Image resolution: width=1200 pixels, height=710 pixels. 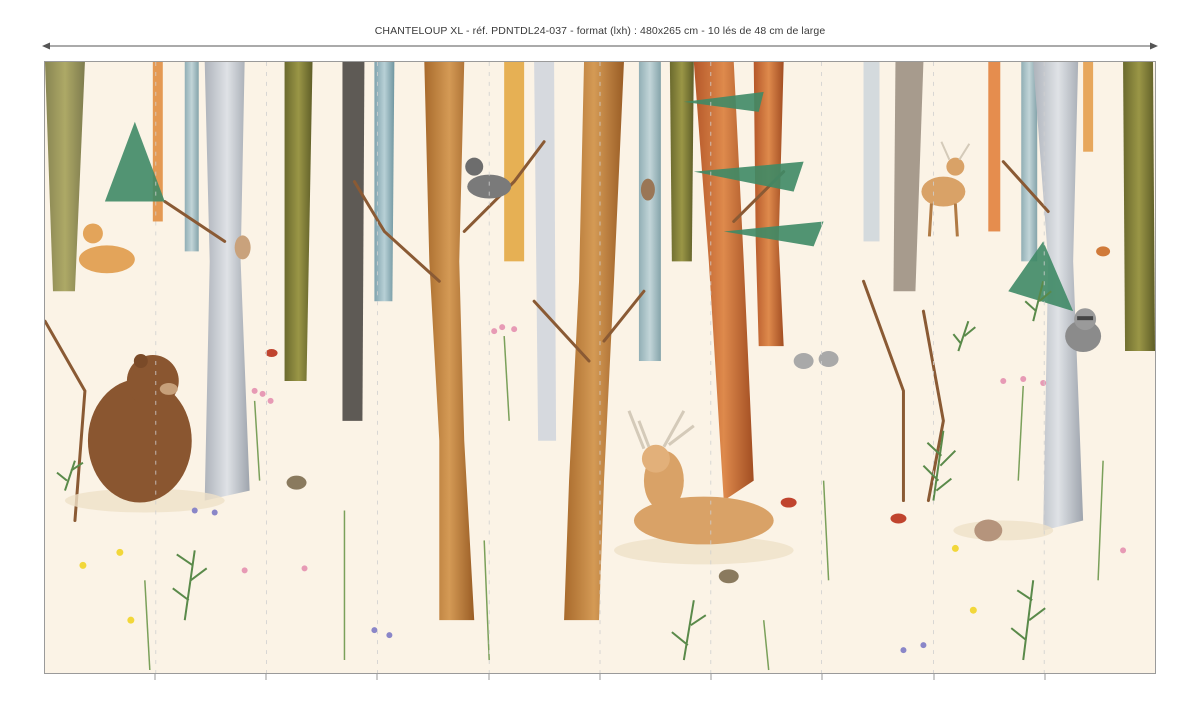 I want to click on width-dimension-arrow-icon, so click(x=600, y=46).